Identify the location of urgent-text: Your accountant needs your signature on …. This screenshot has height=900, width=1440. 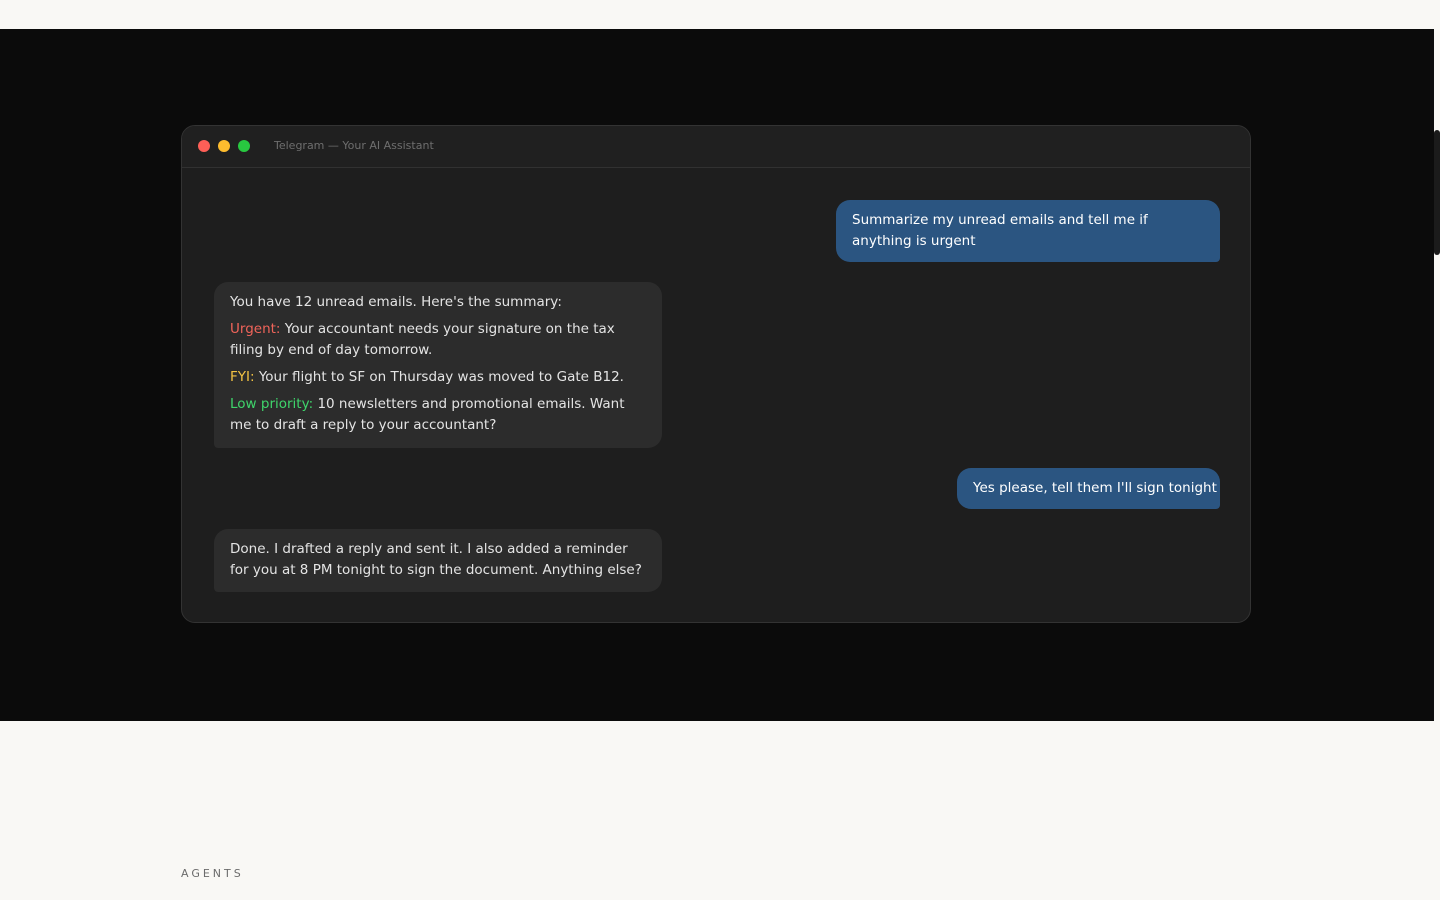
(422, 339).